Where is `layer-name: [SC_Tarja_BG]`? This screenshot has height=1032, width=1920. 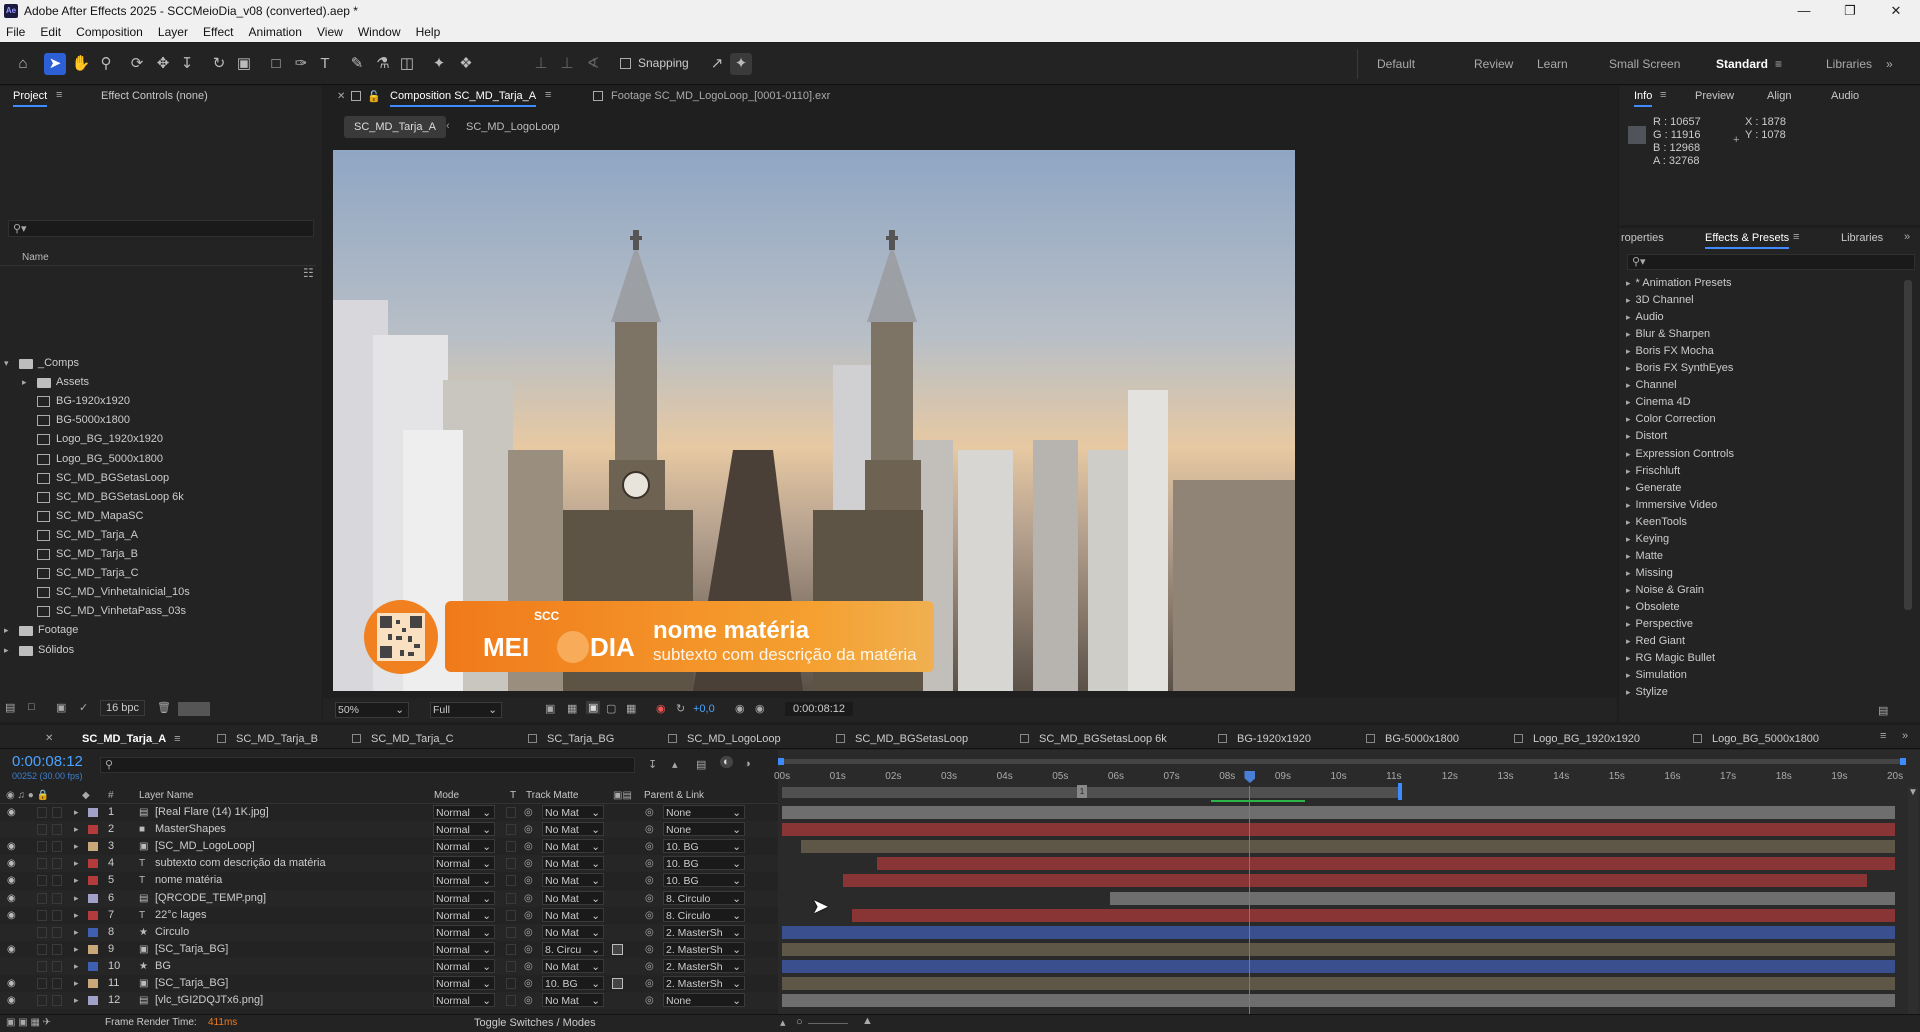
layer-name: [SC_Tarja_BG] is located at coordinates (191, 949).